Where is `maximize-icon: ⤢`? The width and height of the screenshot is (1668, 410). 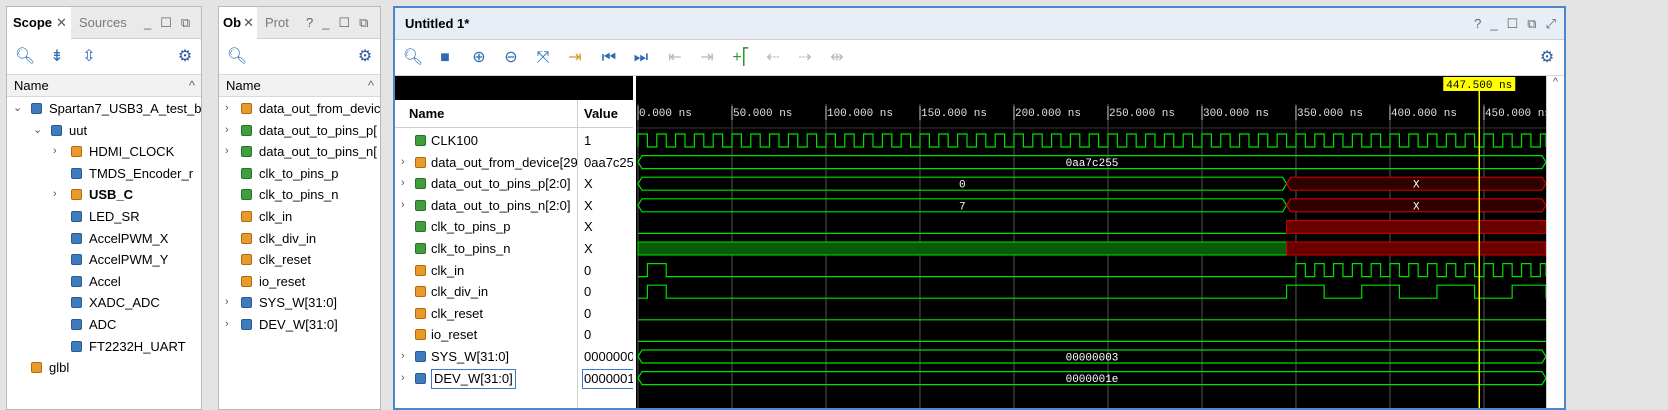
maximize-icon: ⤢ is located at coordinates (1551, 24).